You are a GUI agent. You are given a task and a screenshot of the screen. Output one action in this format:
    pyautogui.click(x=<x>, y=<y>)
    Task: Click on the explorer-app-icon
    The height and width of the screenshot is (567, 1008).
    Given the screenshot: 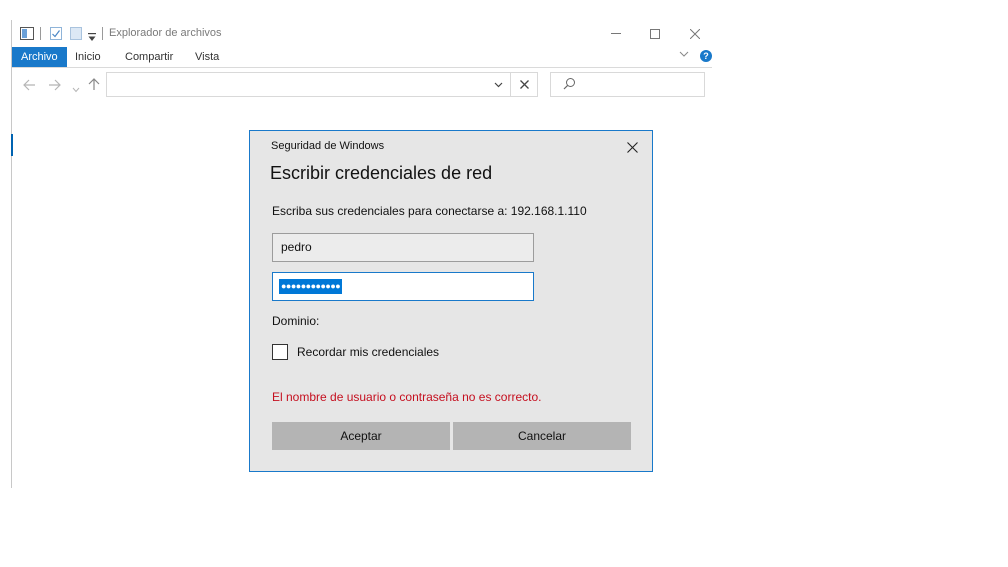 What is the action you would take?
    pyautogui.click(x=27, y=33)
    